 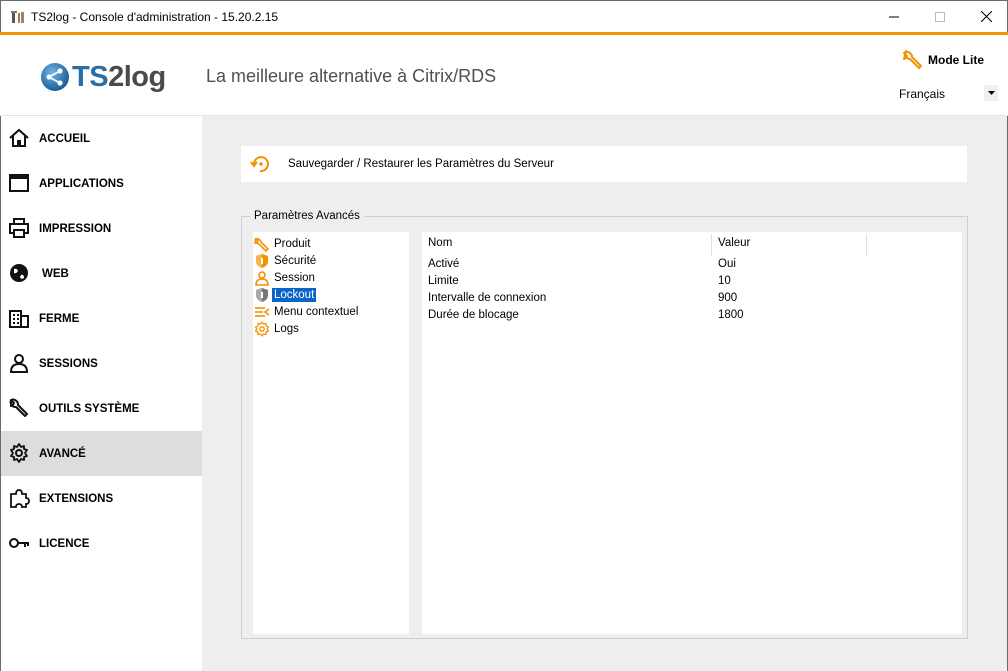 What do you see at coordinates (692, 264) in the screenshot?
I see `table-row: Activé Oui` at bounding box center [692, 264].